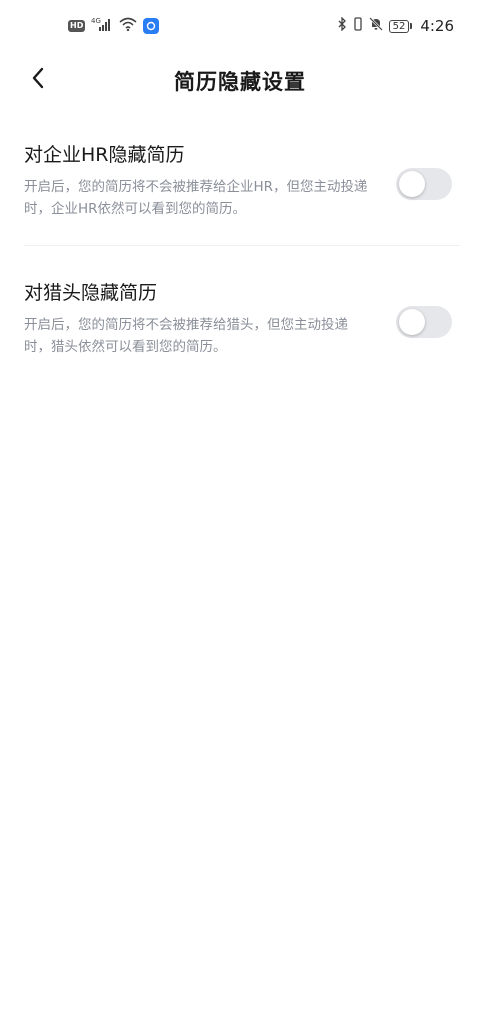 This screenshot has width=480, height=1025. I want to click on battery-icon: 52, so click(400, 26).